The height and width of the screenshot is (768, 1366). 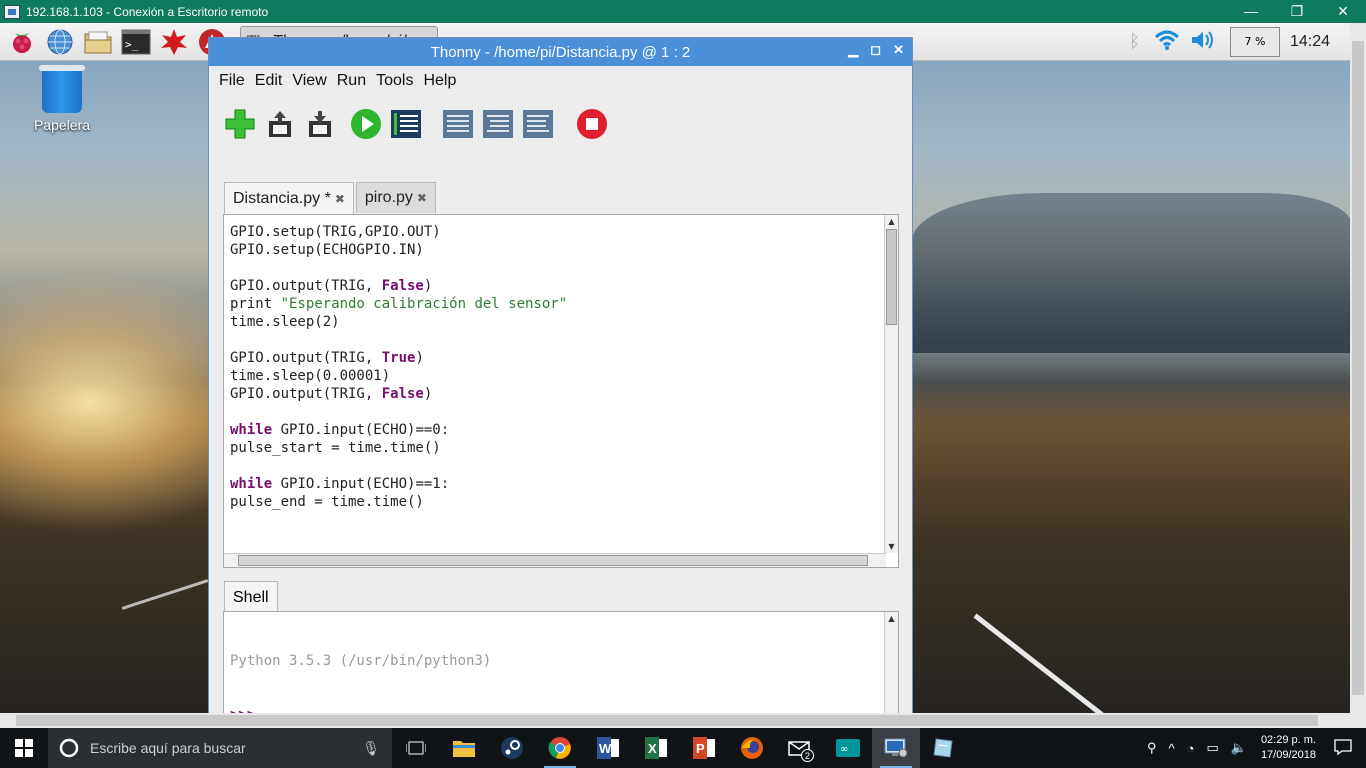 I want to click on mail-badge: 2, so click(x=807, y=755).